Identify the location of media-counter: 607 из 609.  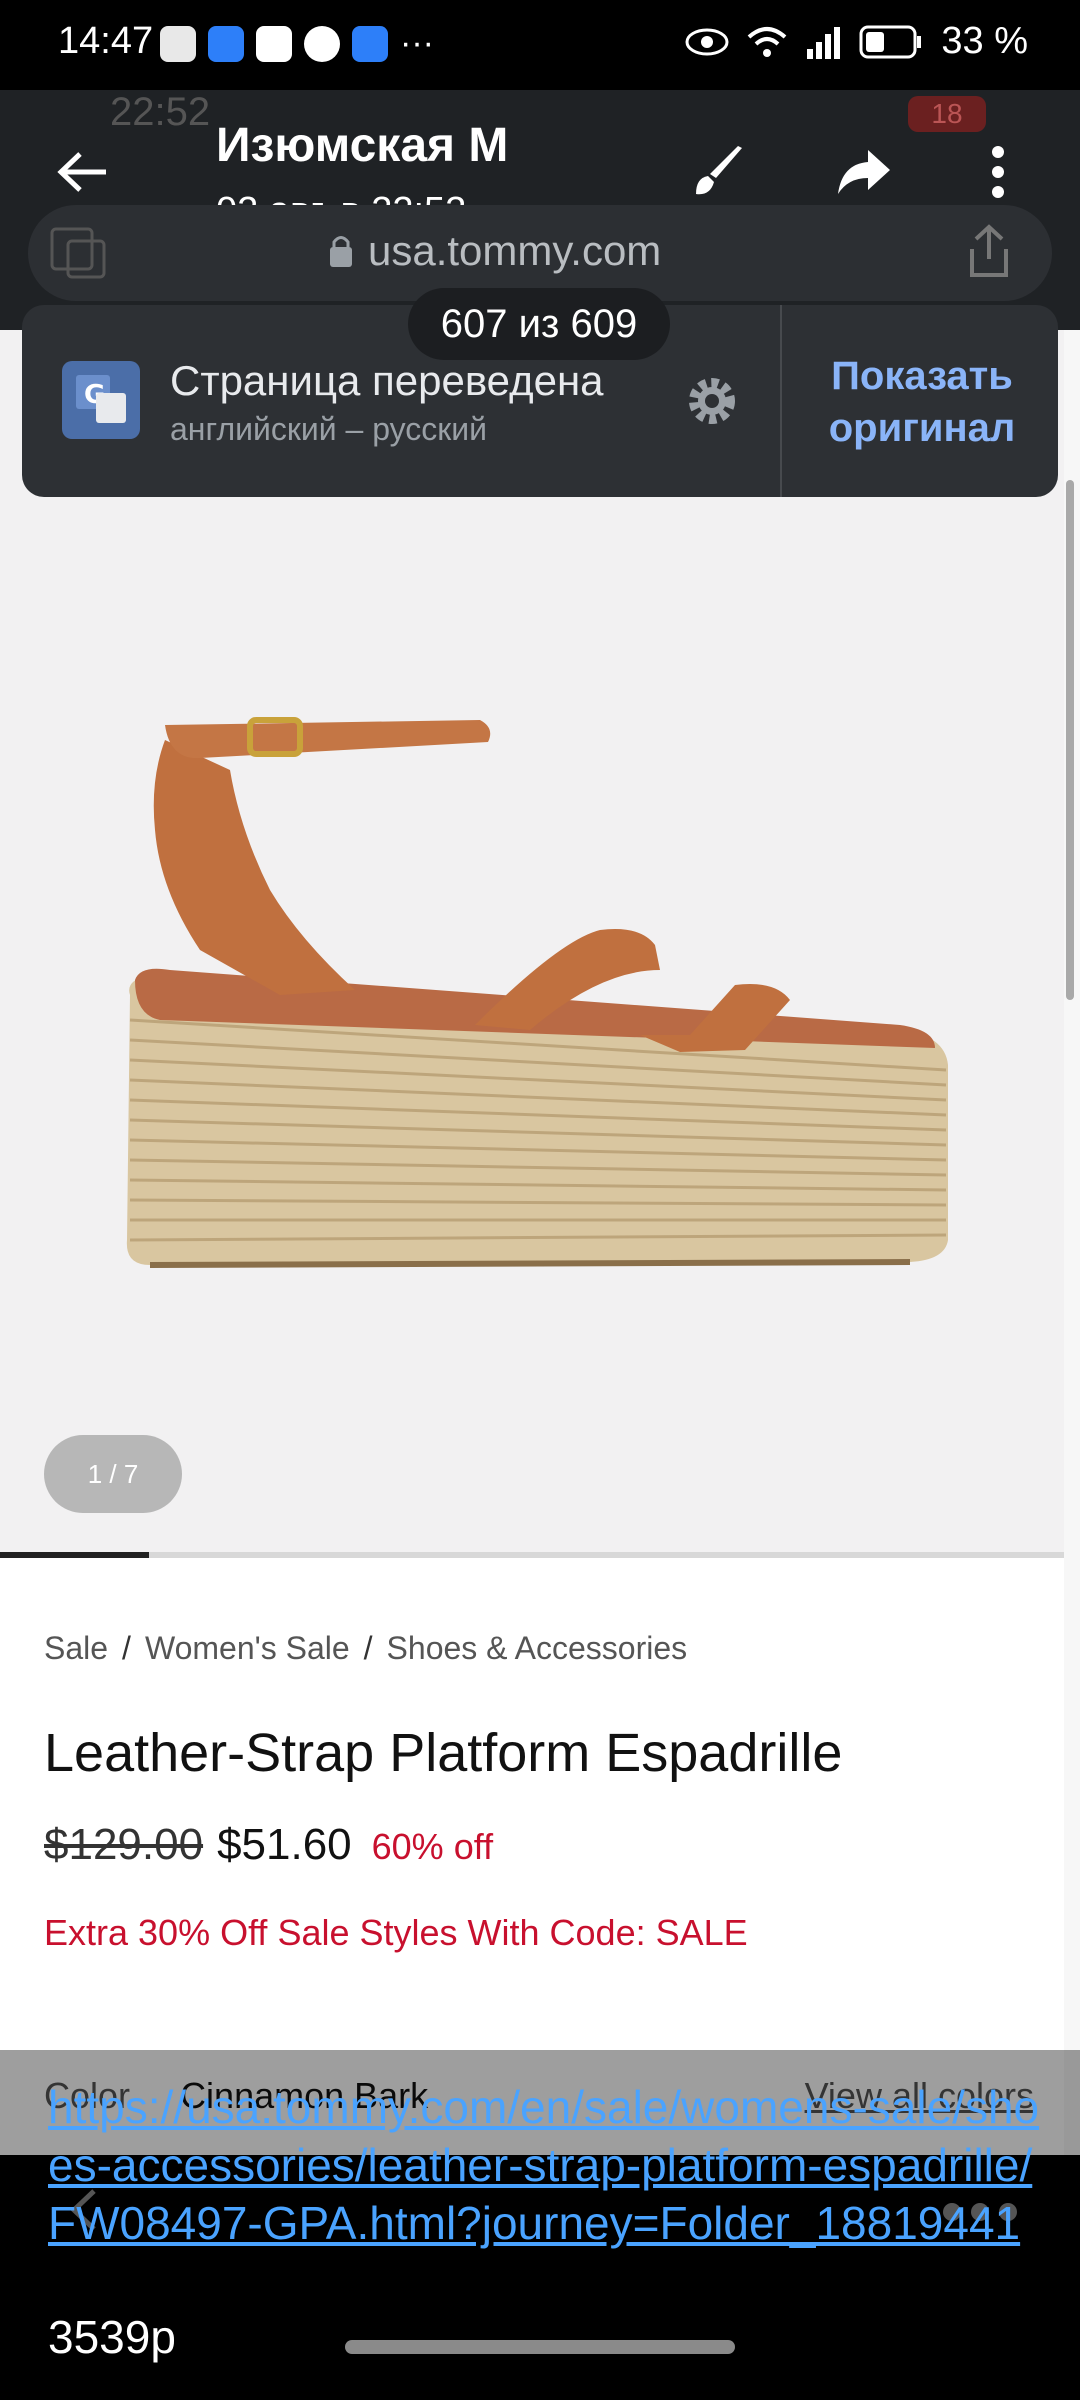
(539, 324).